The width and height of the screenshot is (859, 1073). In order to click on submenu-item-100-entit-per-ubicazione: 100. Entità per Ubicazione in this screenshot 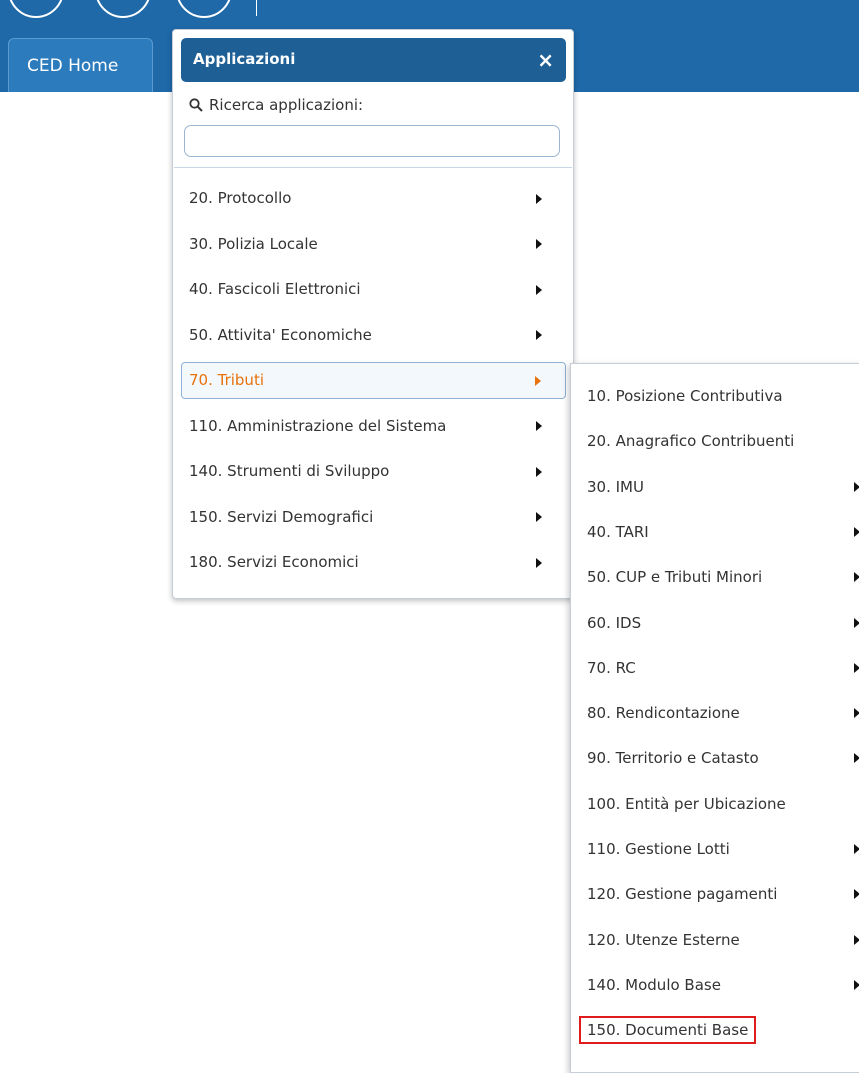, I will do `click(715, 804)`.